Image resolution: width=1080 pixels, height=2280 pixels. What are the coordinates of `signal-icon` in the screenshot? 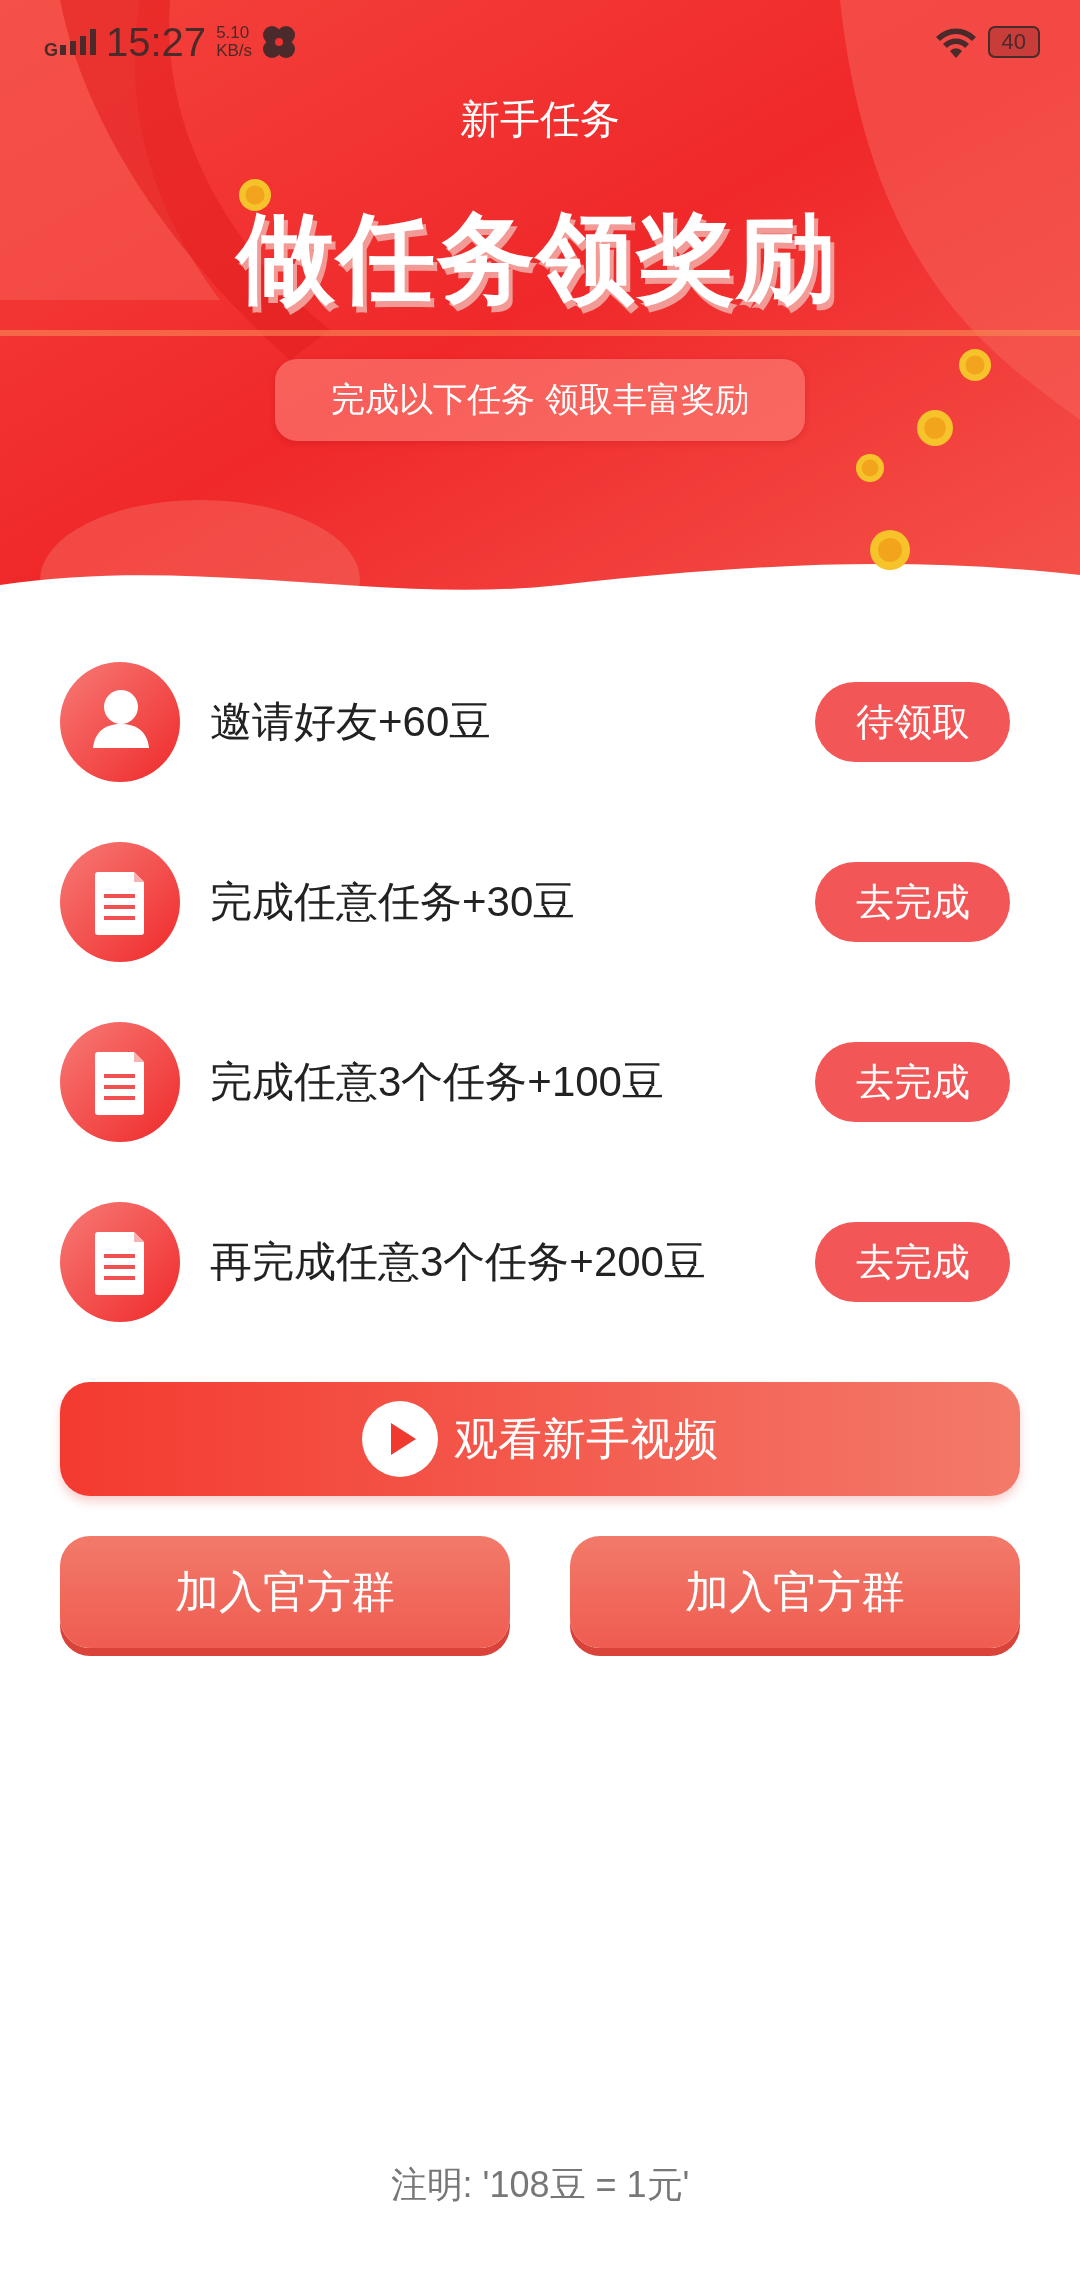 It's located at (78, 42).